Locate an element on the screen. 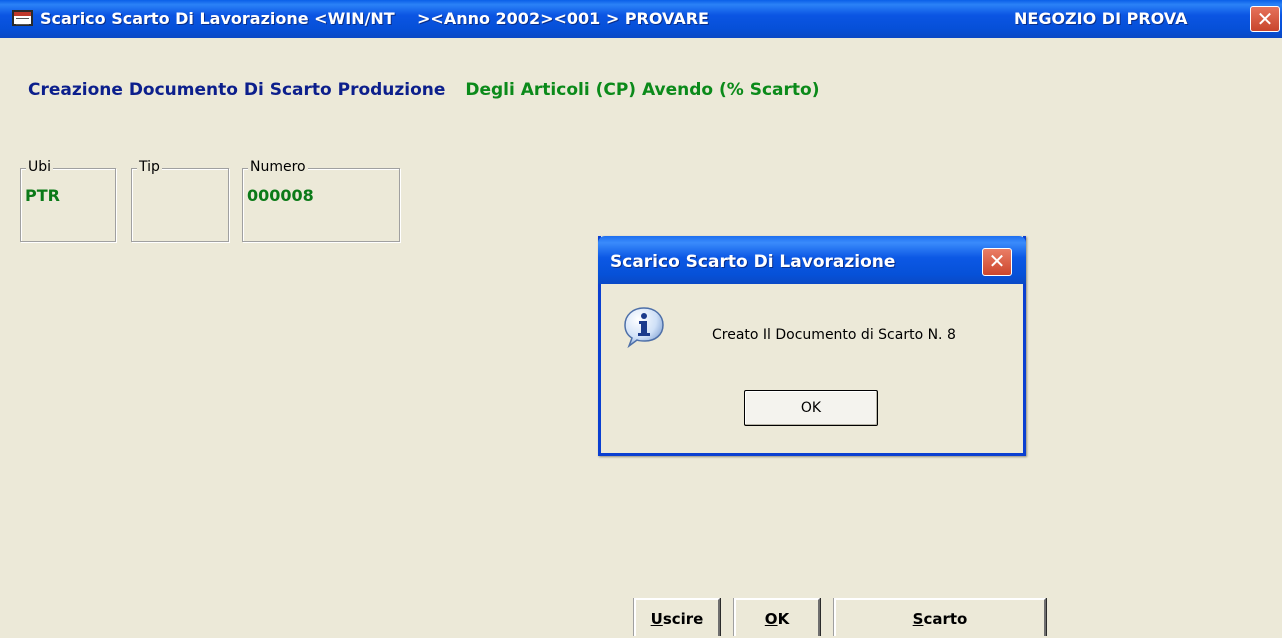  uscire-label-rest: scire is located at coordinates (683, 619).